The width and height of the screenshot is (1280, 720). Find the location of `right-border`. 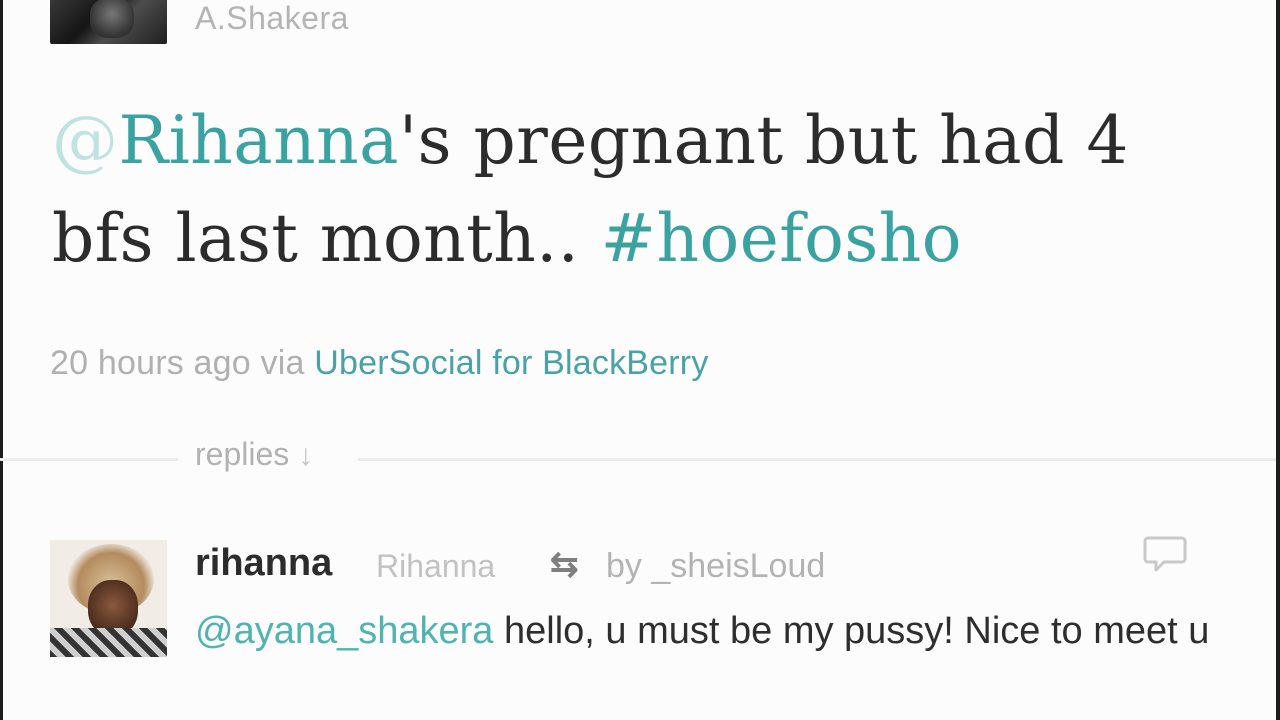

right-border is located at coordinates (1278, 360).